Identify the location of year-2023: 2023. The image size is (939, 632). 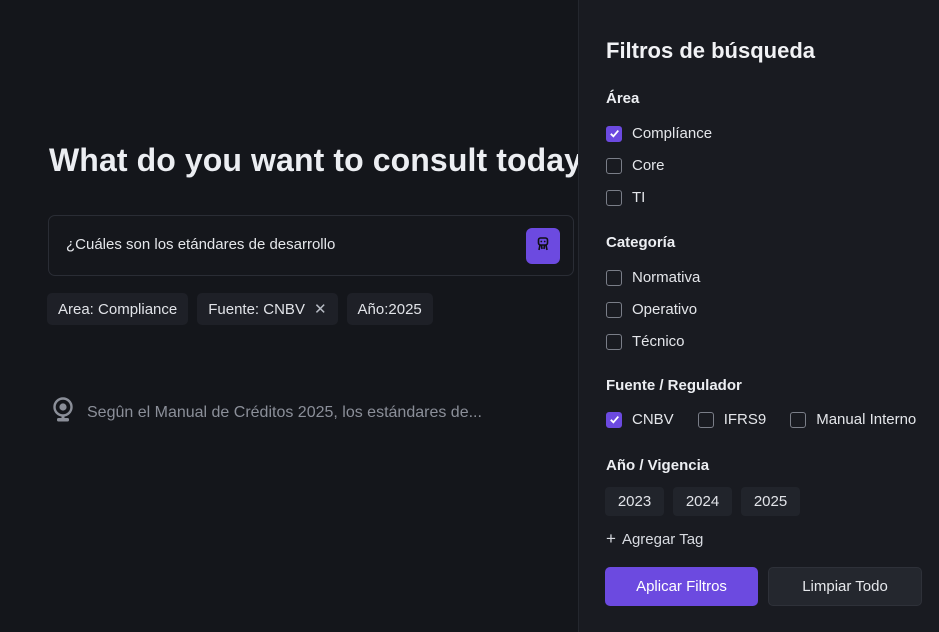
(634, 501).